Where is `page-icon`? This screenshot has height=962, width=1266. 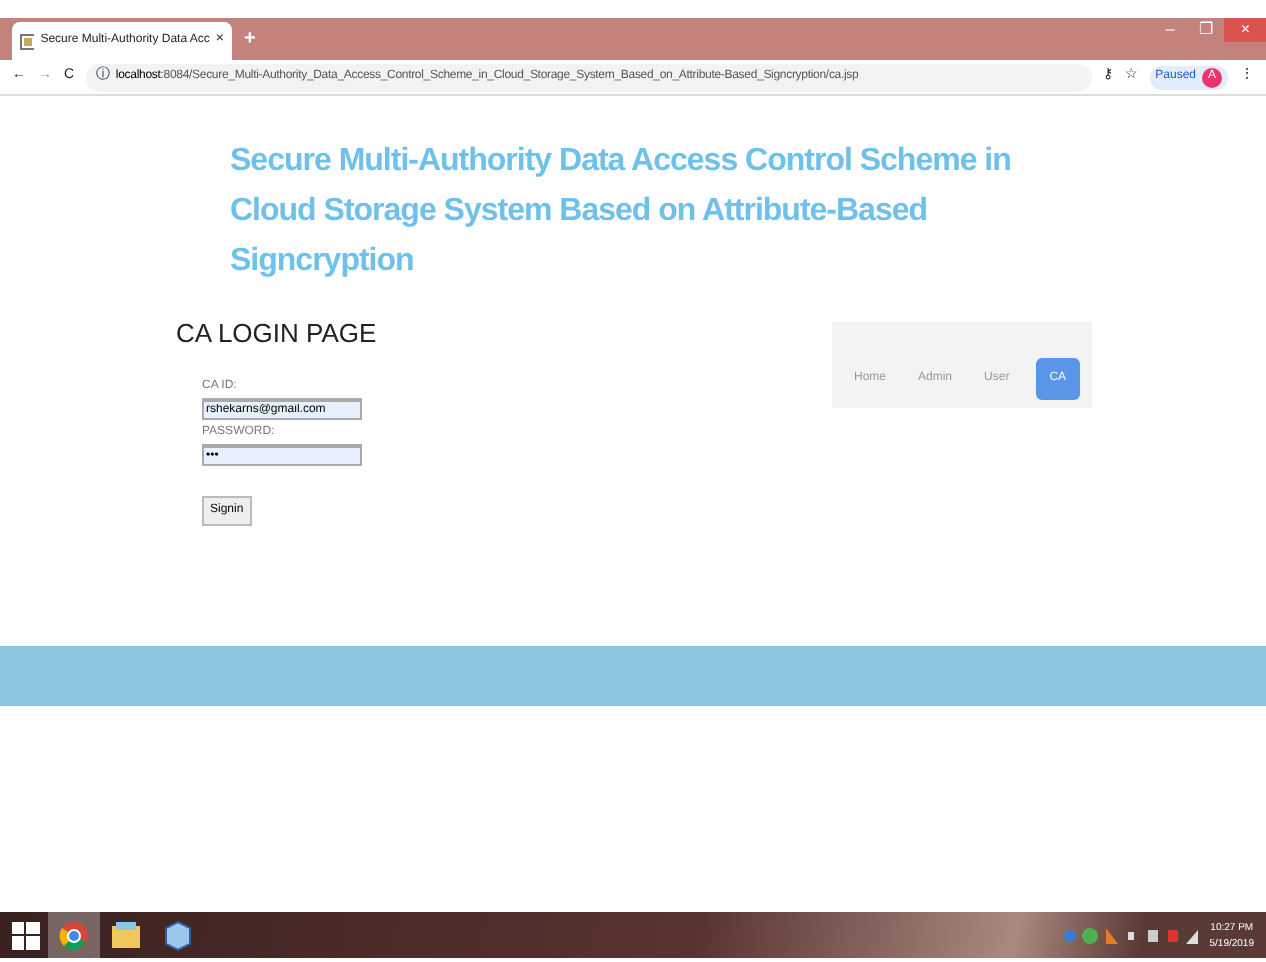
page-icon is located at coordinates (27, 41).